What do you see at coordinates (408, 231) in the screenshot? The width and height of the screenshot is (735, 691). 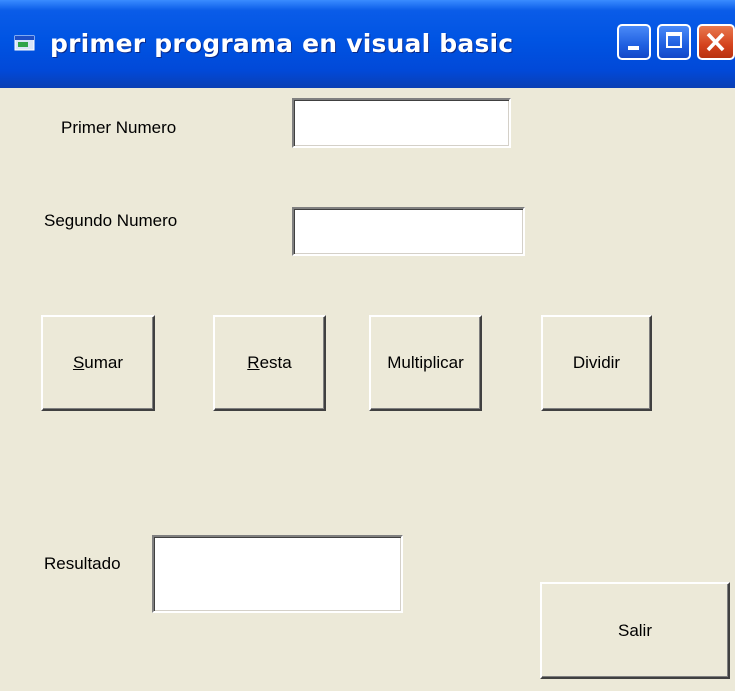 I see `segundo-numero-input` at bounding box center [408, 231].